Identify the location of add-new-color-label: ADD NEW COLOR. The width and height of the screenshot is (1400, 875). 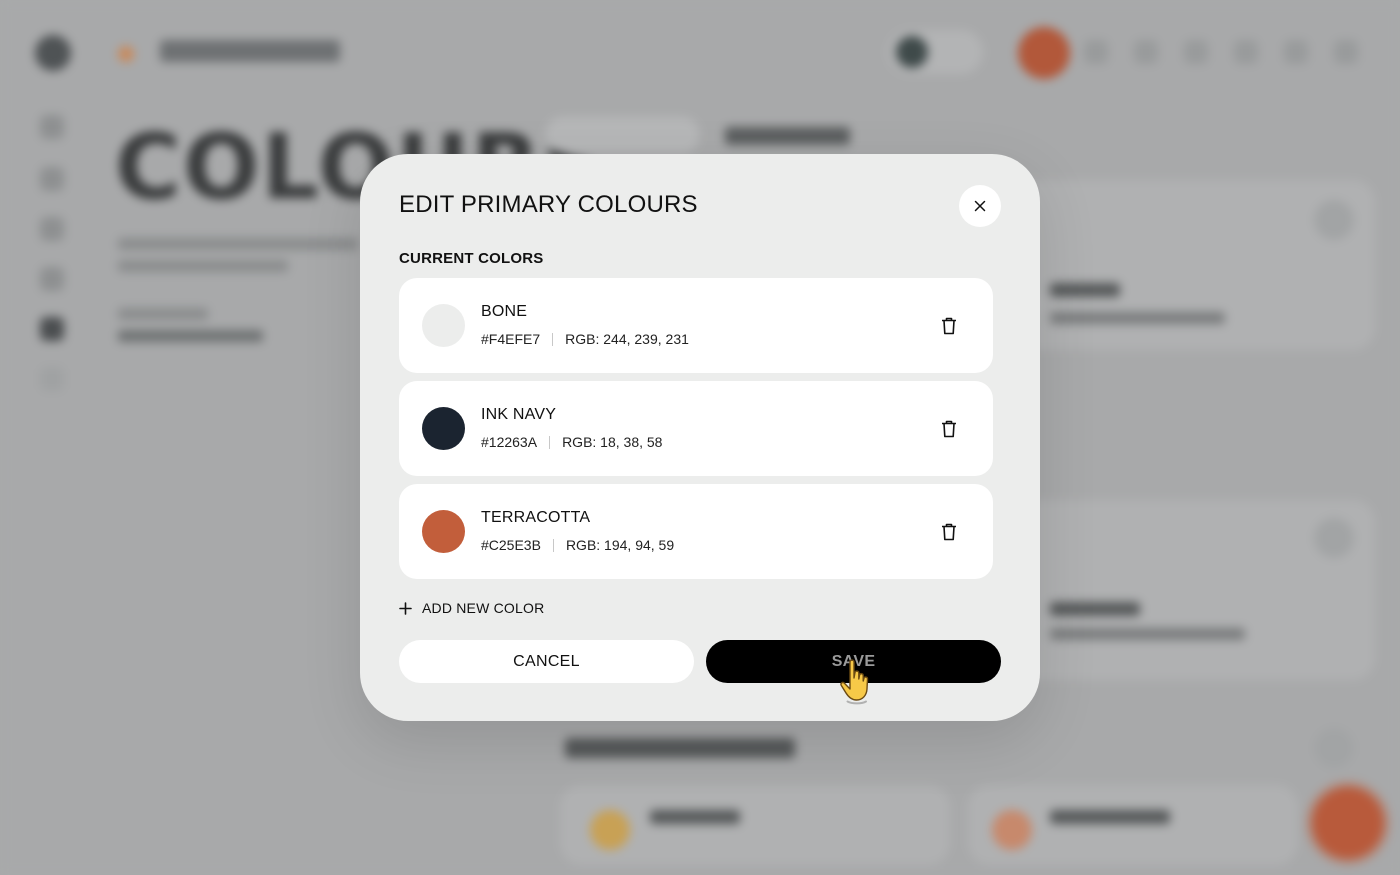
(483, 608).